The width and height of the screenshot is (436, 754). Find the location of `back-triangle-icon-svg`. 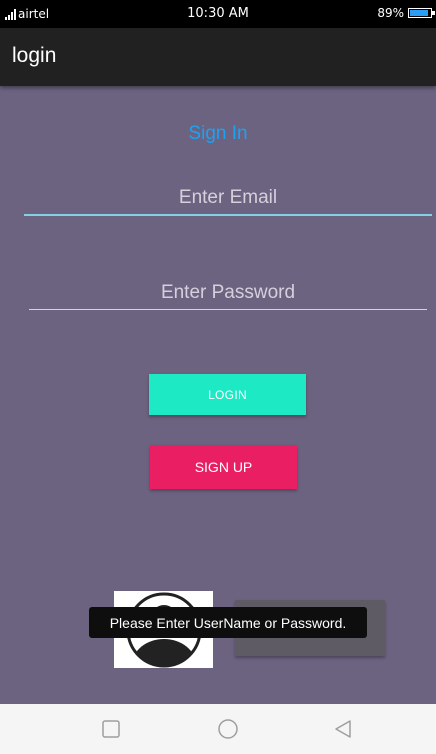

back-triangle-icon-svg is located at coordinates (343, 729).